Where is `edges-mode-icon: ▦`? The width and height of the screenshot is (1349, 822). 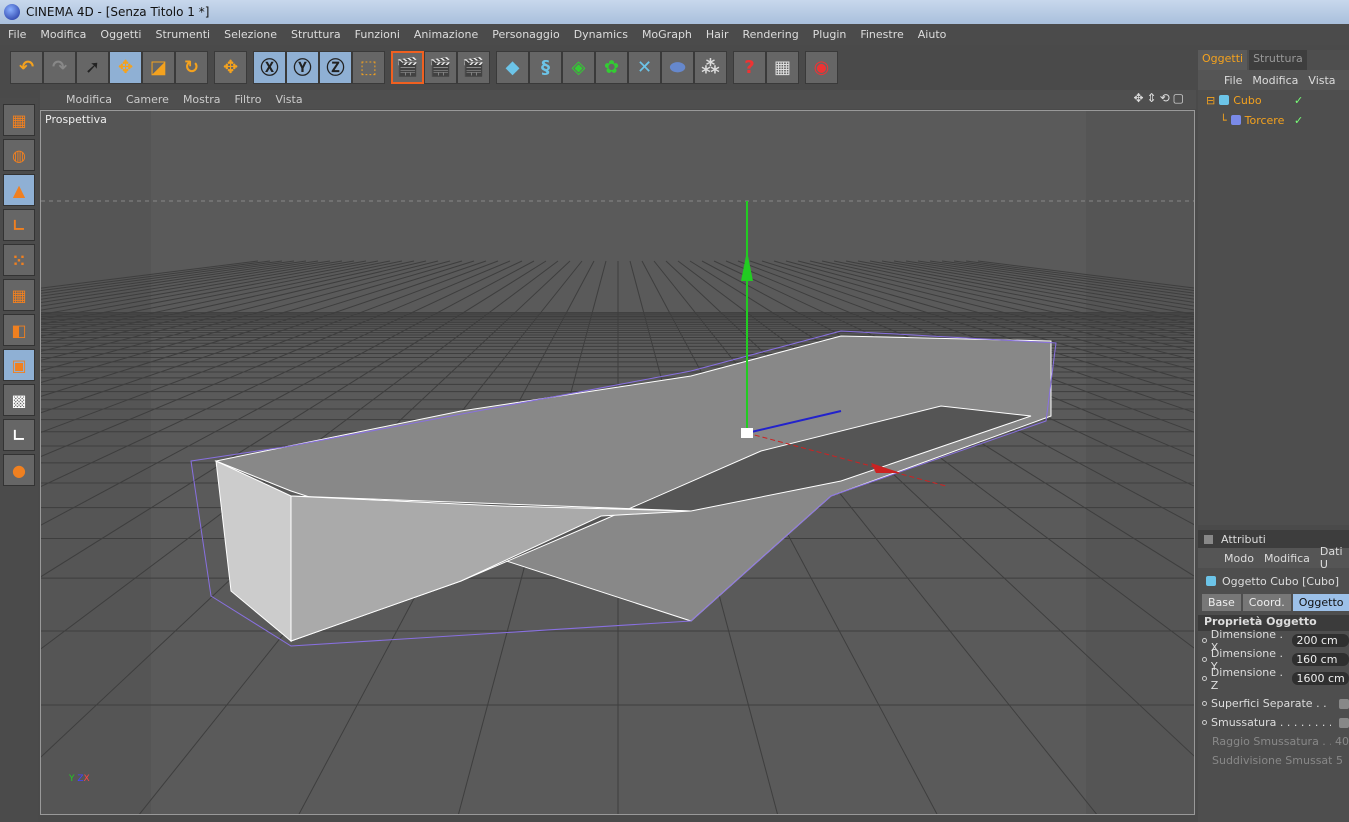
edges-mode-icon: ▦ is located at coordinates (19, 295).